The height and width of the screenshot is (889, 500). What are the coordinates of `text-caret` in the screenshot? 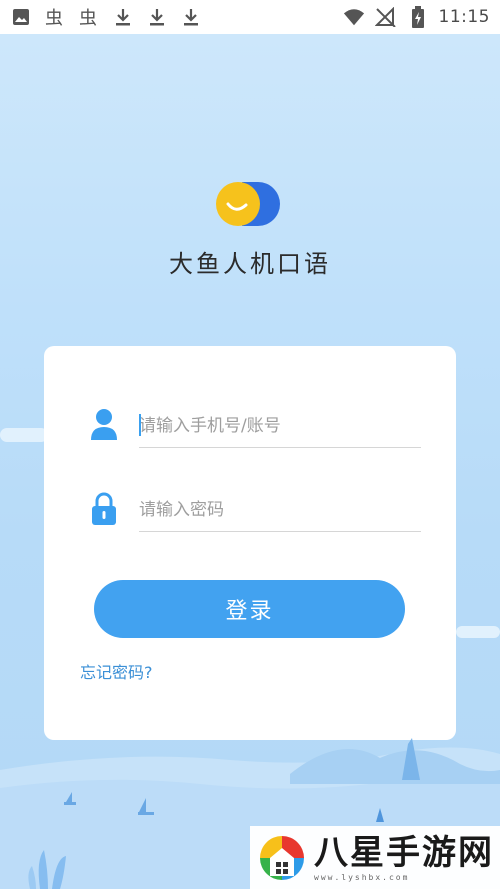 It's located at (140, 425).